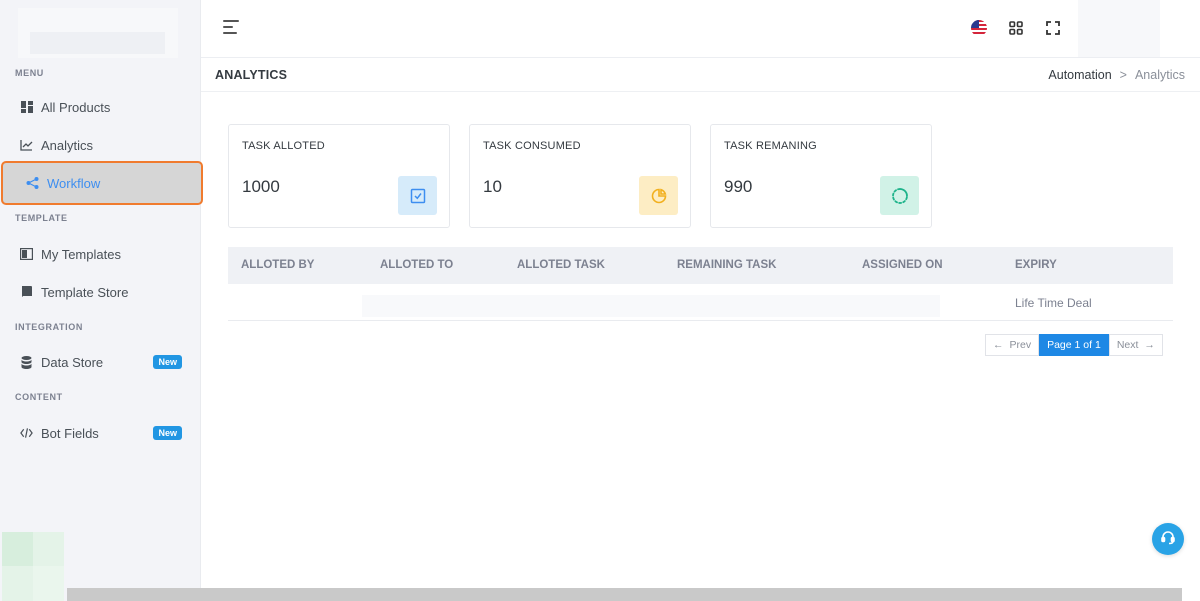 This screenshot has height=601, width=1200. What do you see at coordinates (738, 186) in the screenshot?
I see `stat-card-value: 990` at bounding box center [738, 186].